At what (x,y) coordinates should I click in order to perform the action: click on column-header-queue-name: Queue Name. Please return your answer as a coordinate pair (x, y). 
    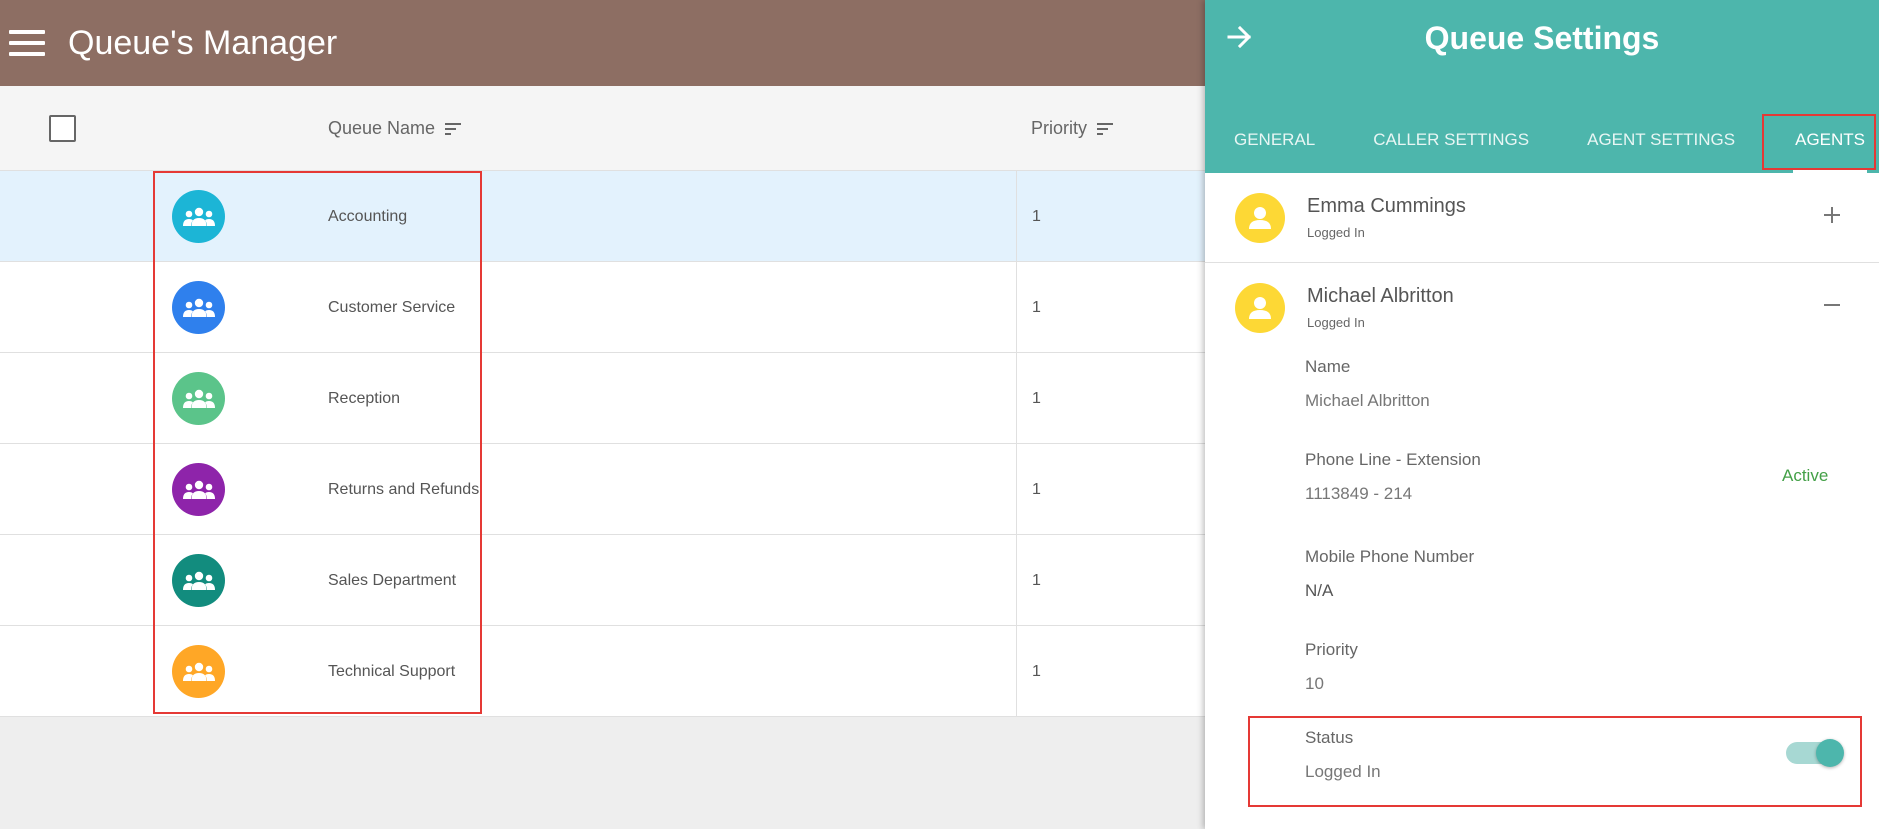
    Looking at the image, I should click on (395, 128).